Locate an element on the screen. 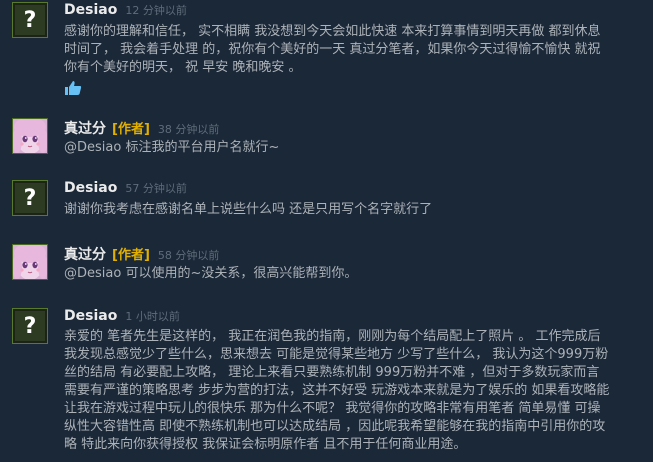 This screenshot has width=653, height=462. timestamp: 12 分钟以前 is located at coordinates (156, 10).